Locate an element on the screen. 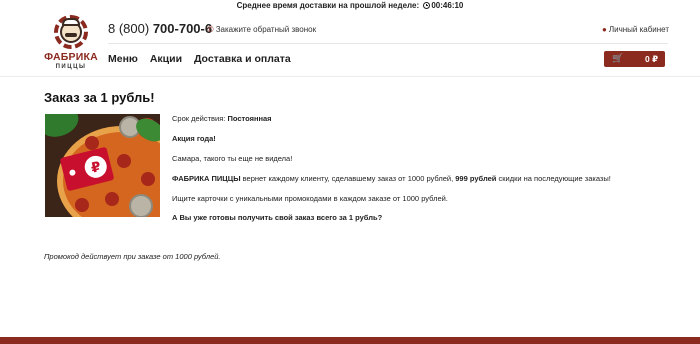  tag-hole is located at coordinates (72, 172).